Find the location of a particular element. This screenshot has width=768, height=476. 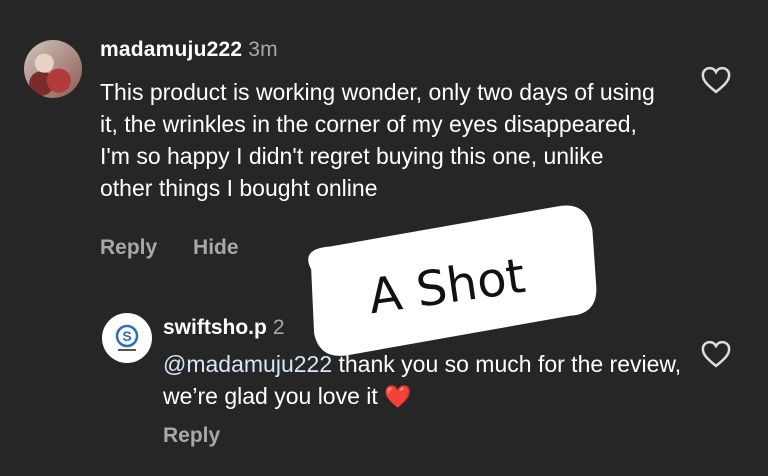

reply-username: swiftsho.p 2 is located at coordinates (224, 328).